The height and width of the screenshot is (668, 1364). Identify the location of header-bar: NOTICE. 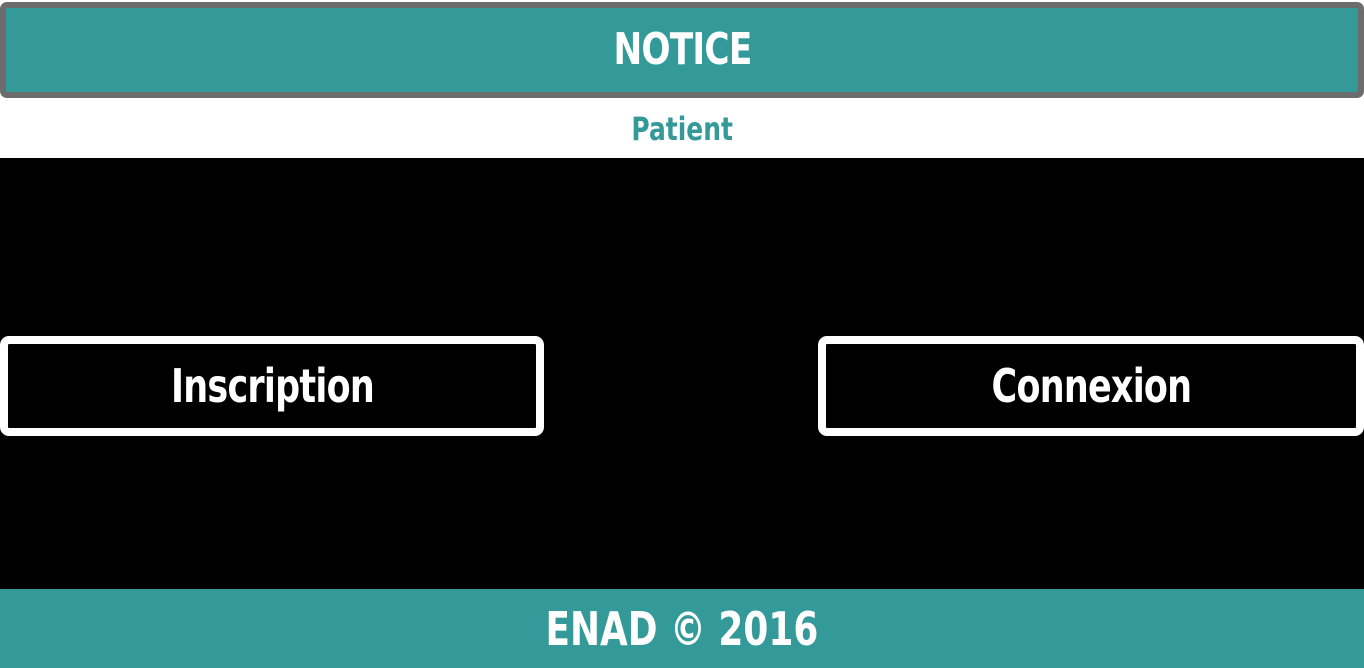
(682, 50).